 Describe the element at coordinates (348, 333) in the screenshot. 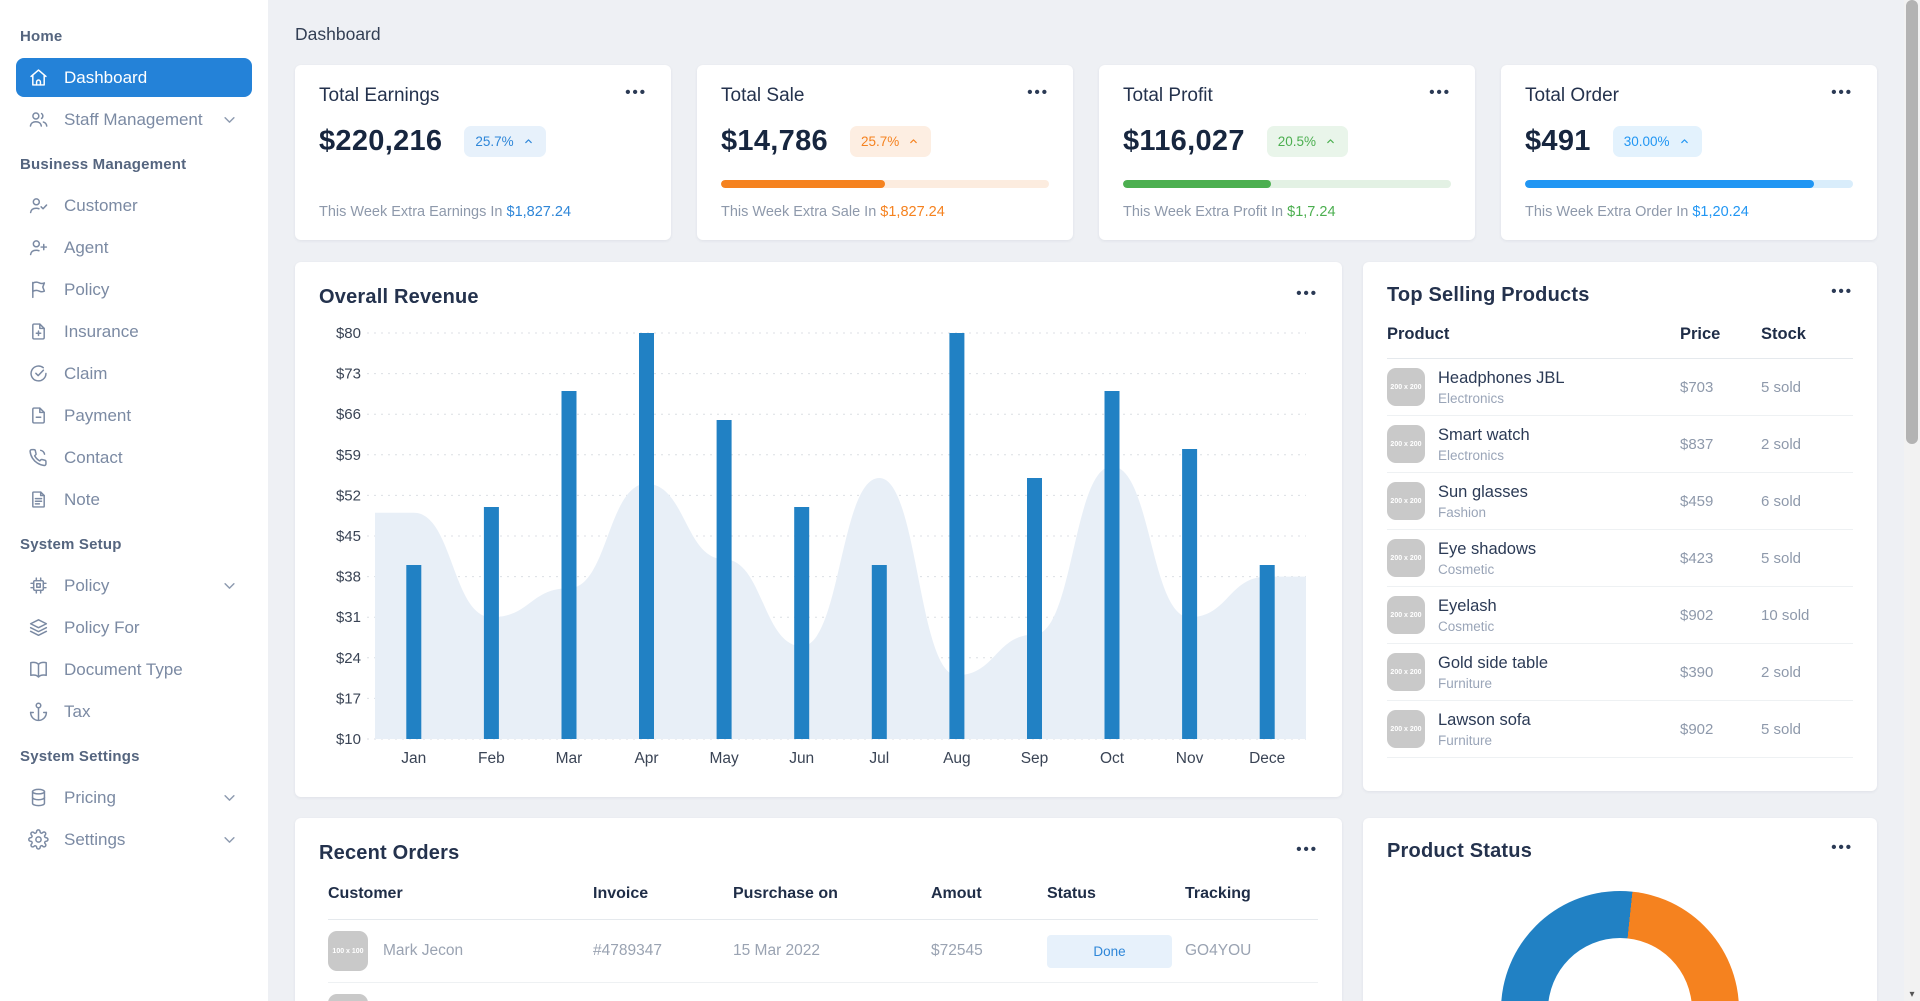

I see `svg-text: $80` at that location.